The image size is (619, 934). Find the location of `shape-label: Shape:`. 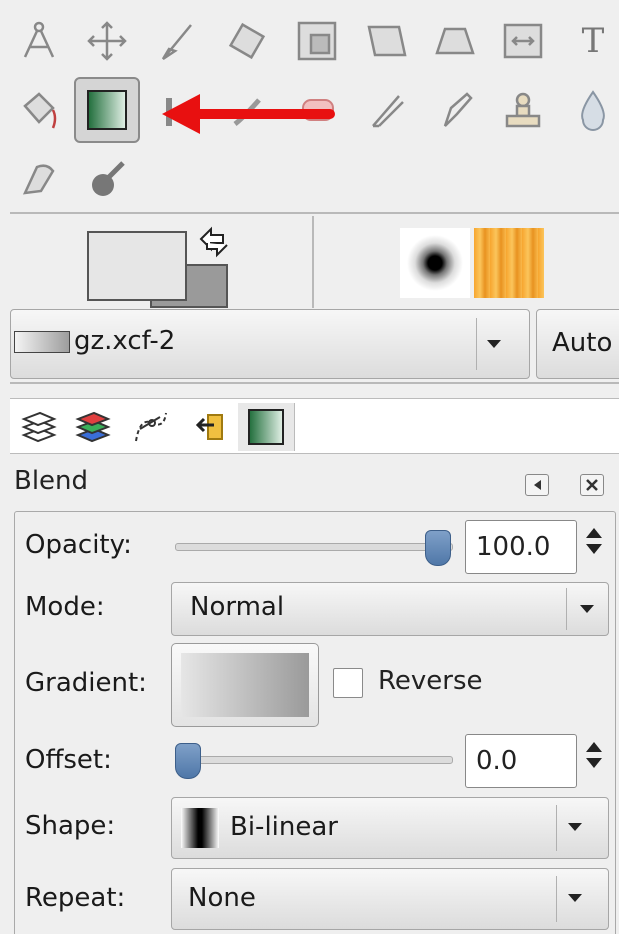

shape-label: Shape: is located at coordinates (70, 826).